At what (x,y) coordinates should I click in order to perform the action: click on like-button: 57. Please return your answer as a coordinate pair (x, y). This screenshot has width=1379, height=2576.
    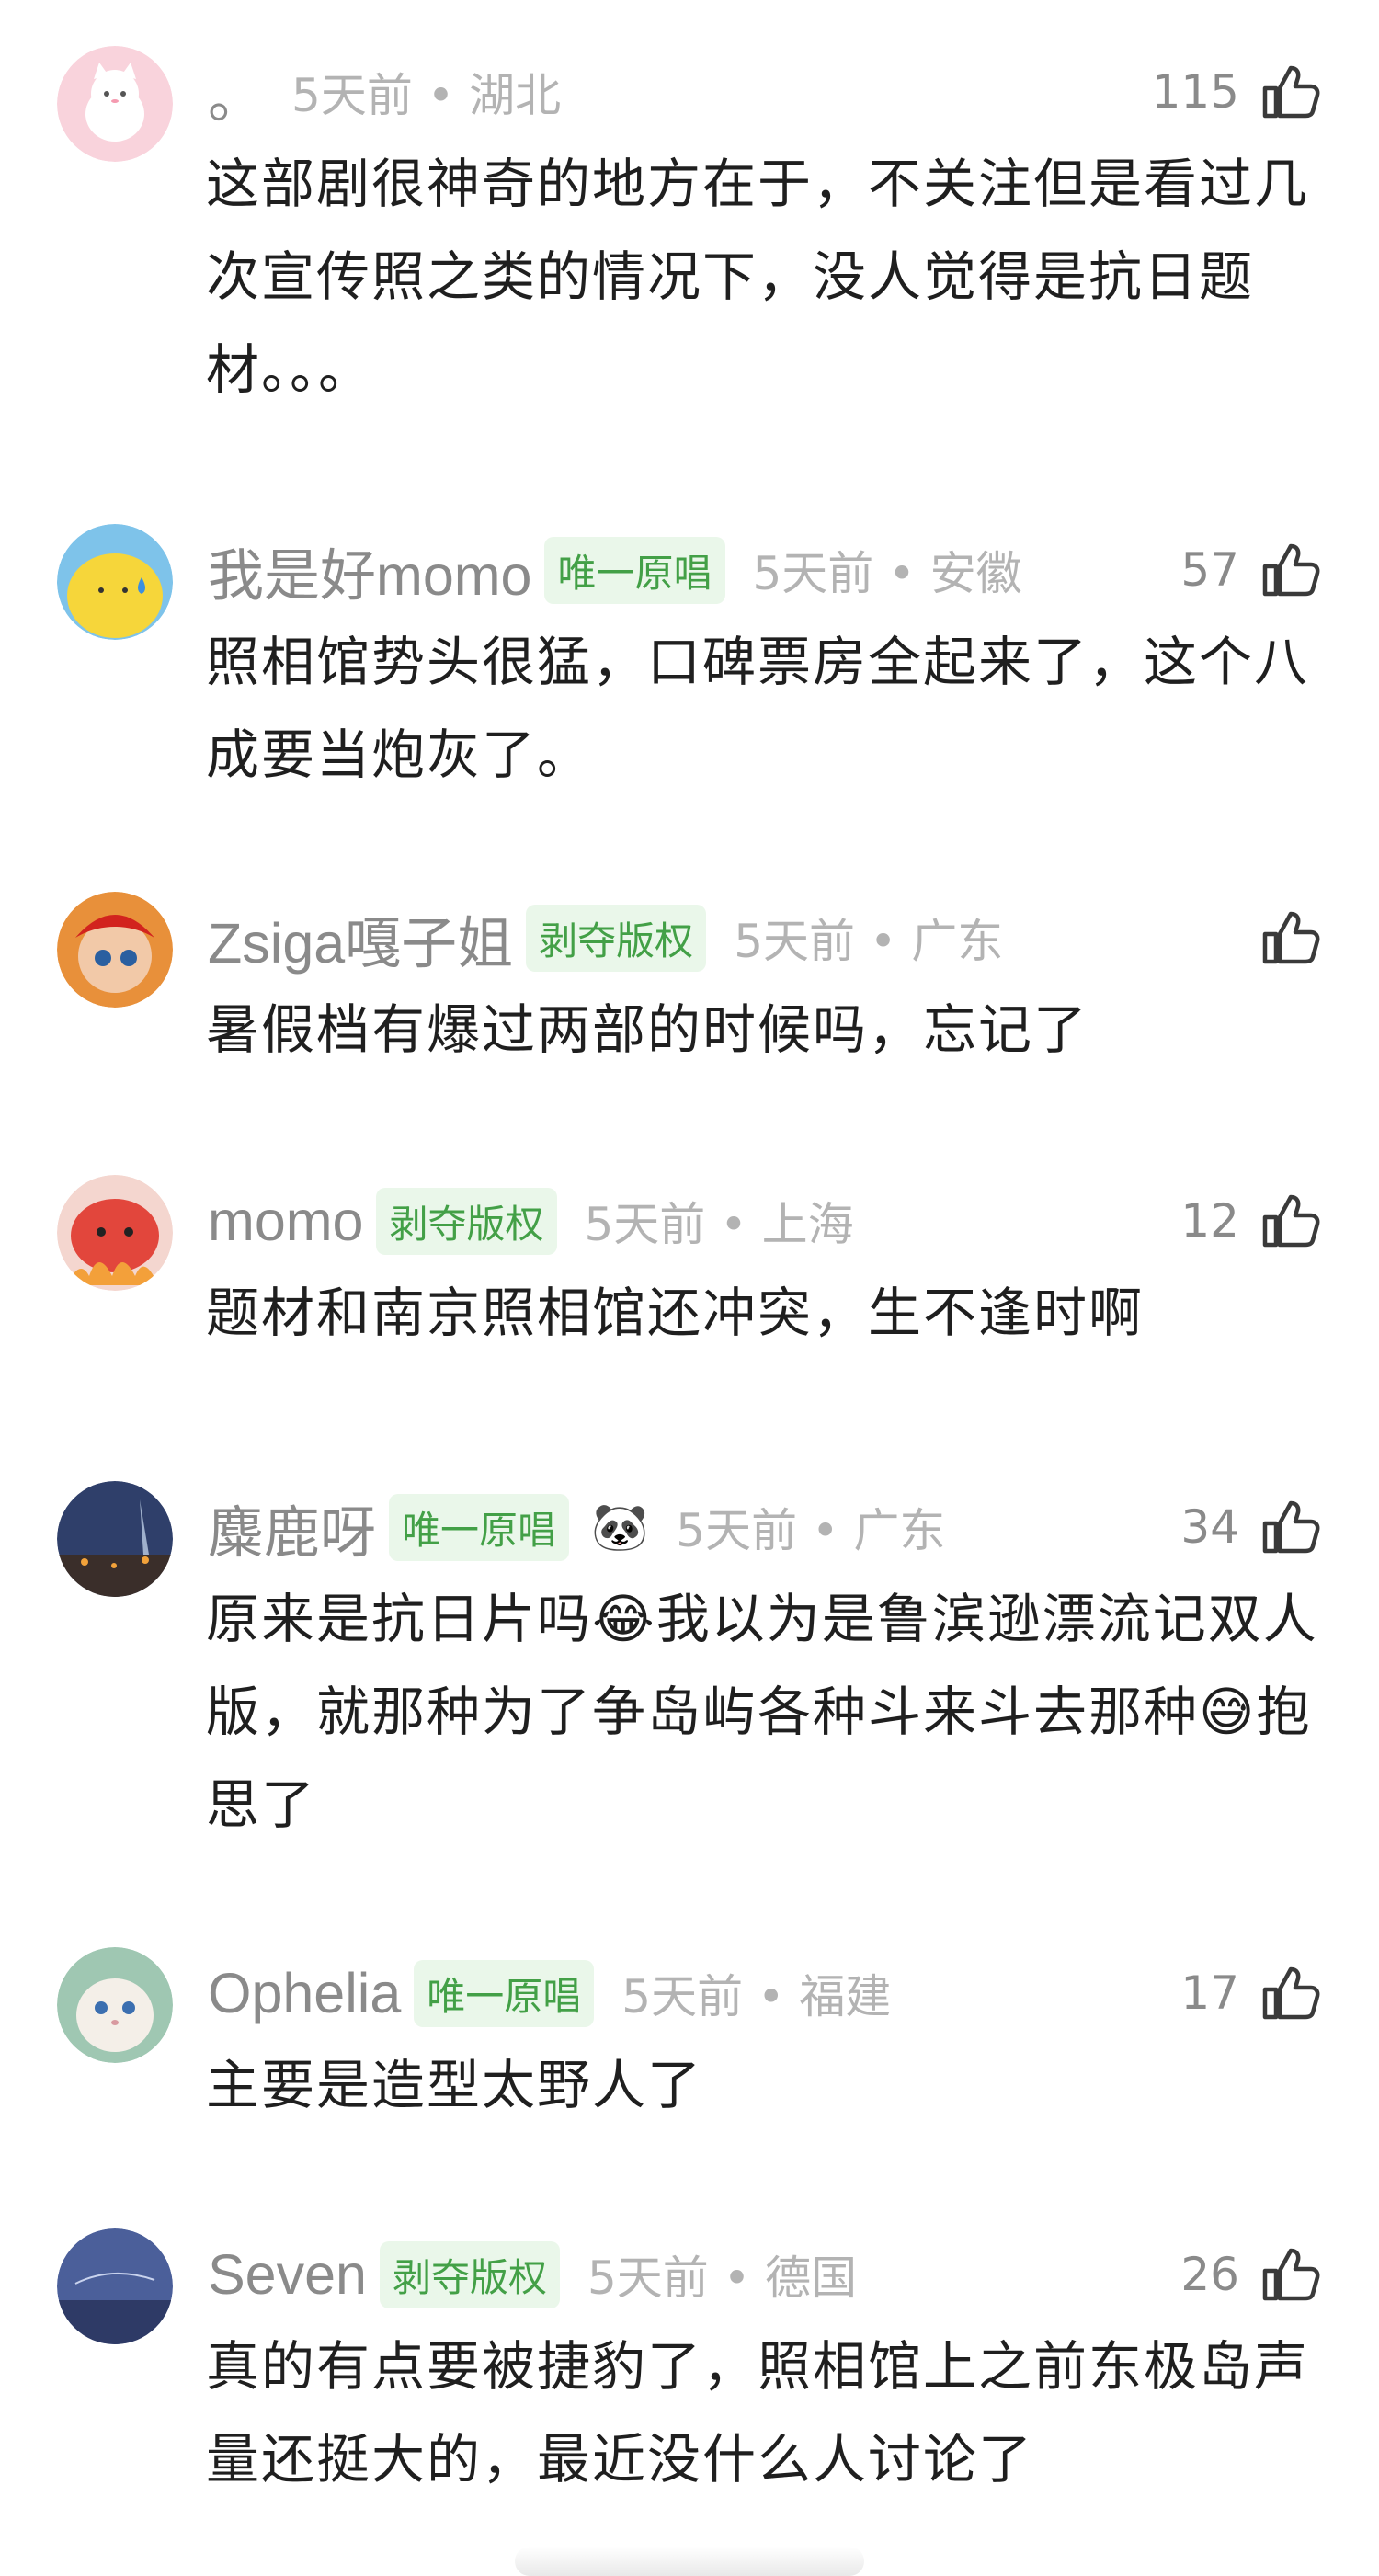
    Looking at the image, I should click on (1251, 570).